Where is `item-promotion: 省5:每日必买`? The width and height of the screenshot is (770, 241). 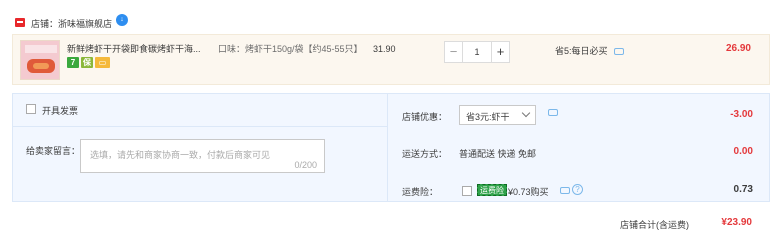
item-promotion: 省5:每日必买 is located at coordinates (589, 50).